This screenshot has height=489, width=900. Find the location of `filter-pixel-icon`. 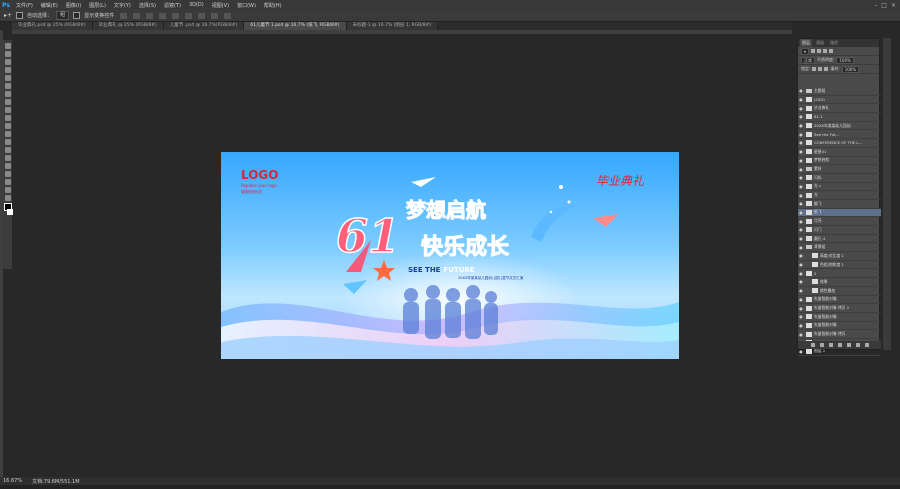

filter-pixel-icon is located at coordinates (813, 51).